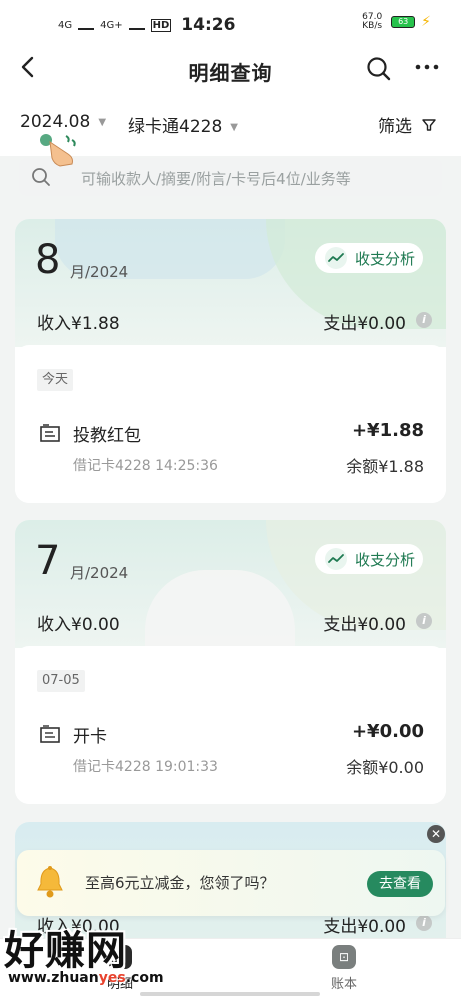 This screenshot has height=1000, width=461. I want to click on close-icon: ✕, so click(436, 834).